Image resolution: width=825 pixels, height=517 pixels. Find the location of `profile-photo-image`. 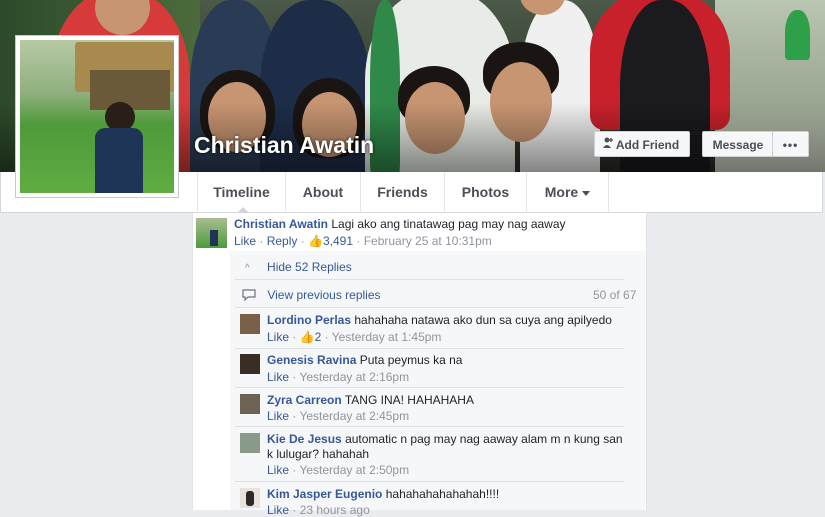

profile-photo-image is located at coordinates (97, 116).